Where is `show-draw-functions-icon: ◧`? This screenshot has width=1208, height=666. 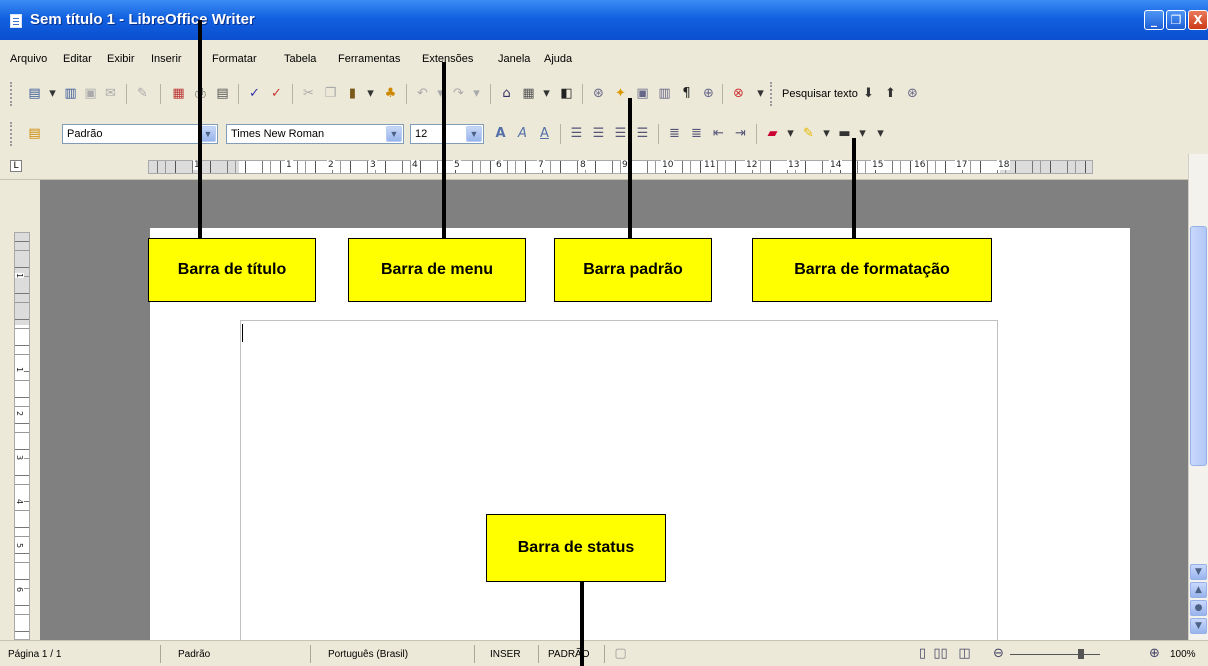
show-draw-functions-icon: ◧ is located at coordinates (566, 93).